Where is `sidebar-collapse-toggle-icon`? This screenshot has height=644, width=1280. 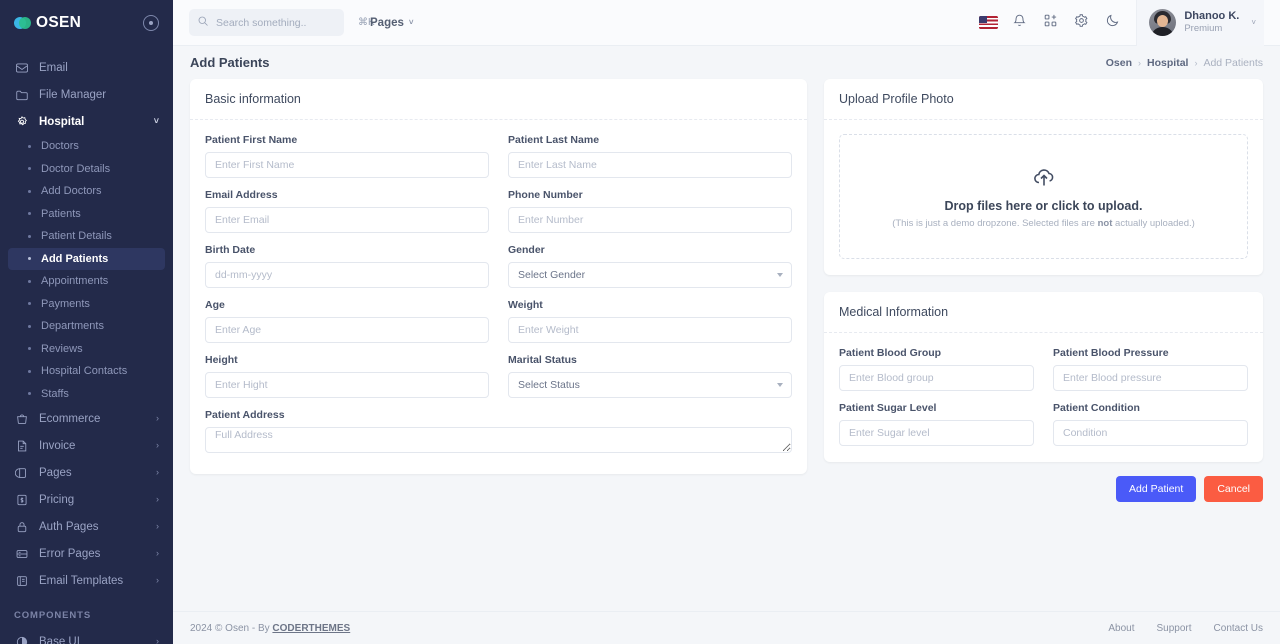 sidebar-collapse-toggle-icon is located at coordinates (151, 23).